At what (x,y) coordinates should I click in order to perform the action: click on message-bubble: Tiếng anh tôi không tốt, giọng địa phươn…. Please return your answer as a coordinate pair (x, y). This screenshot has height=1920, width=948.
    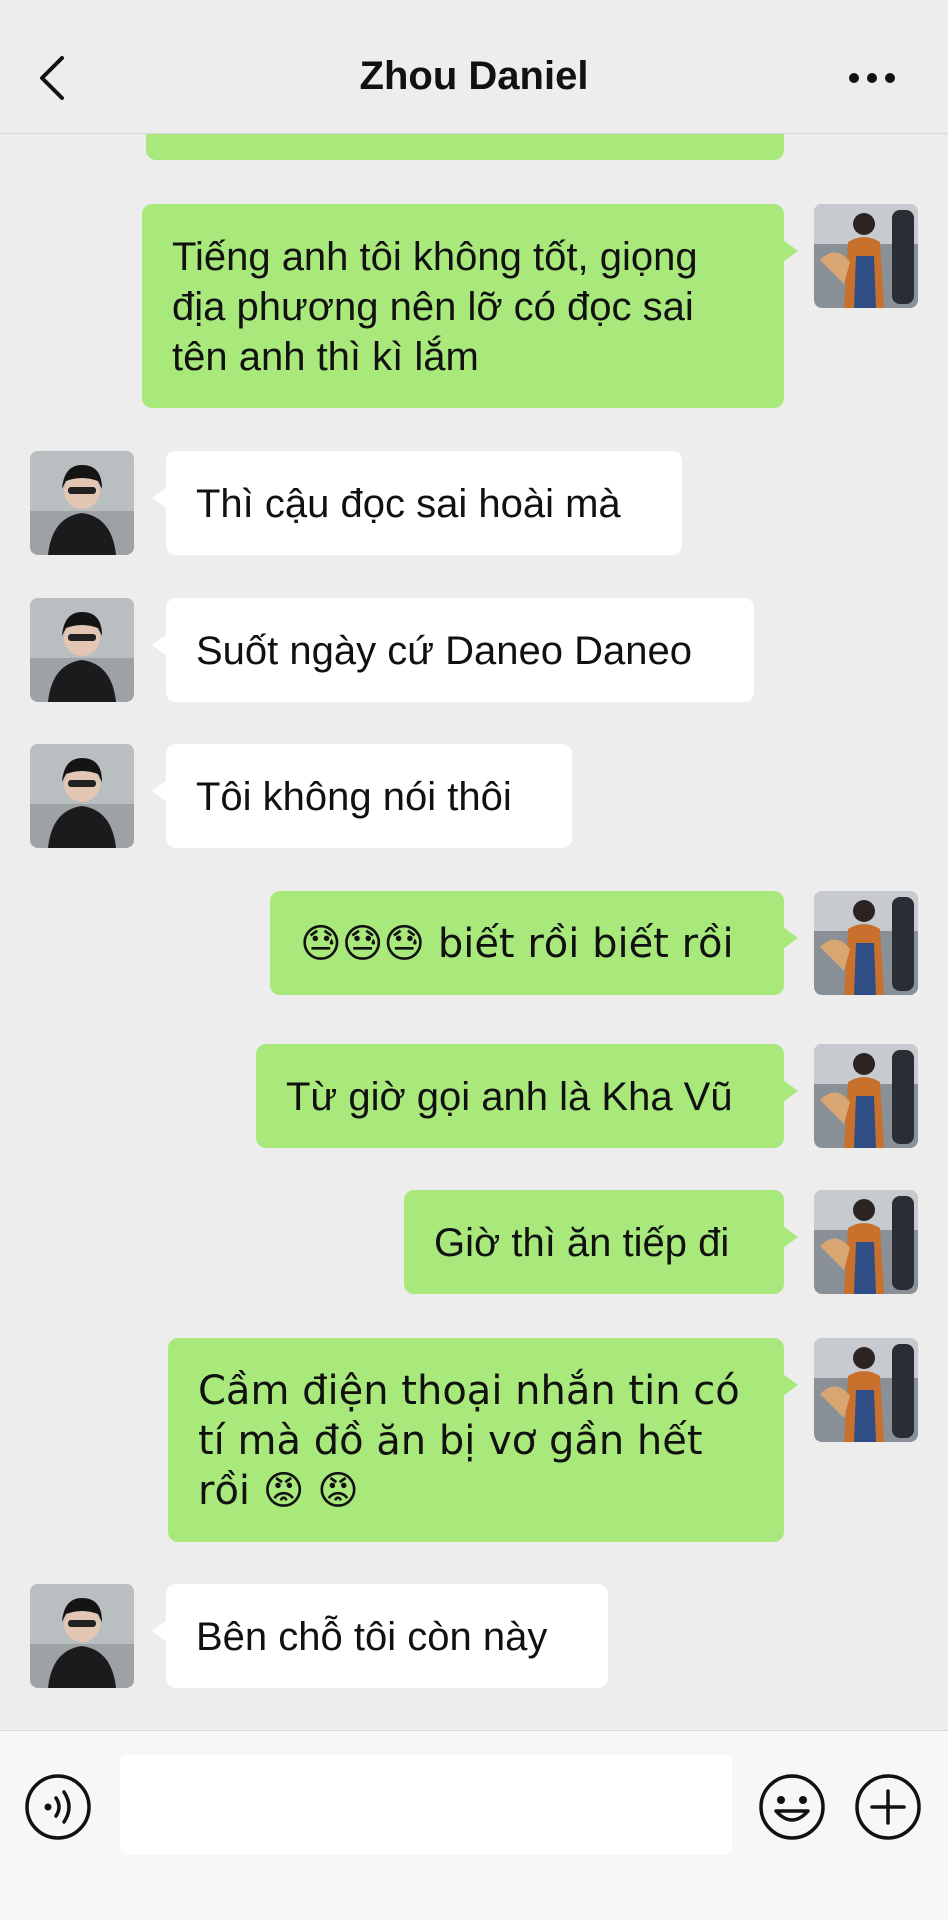
    Looking at the image, I should click on (470, 306).